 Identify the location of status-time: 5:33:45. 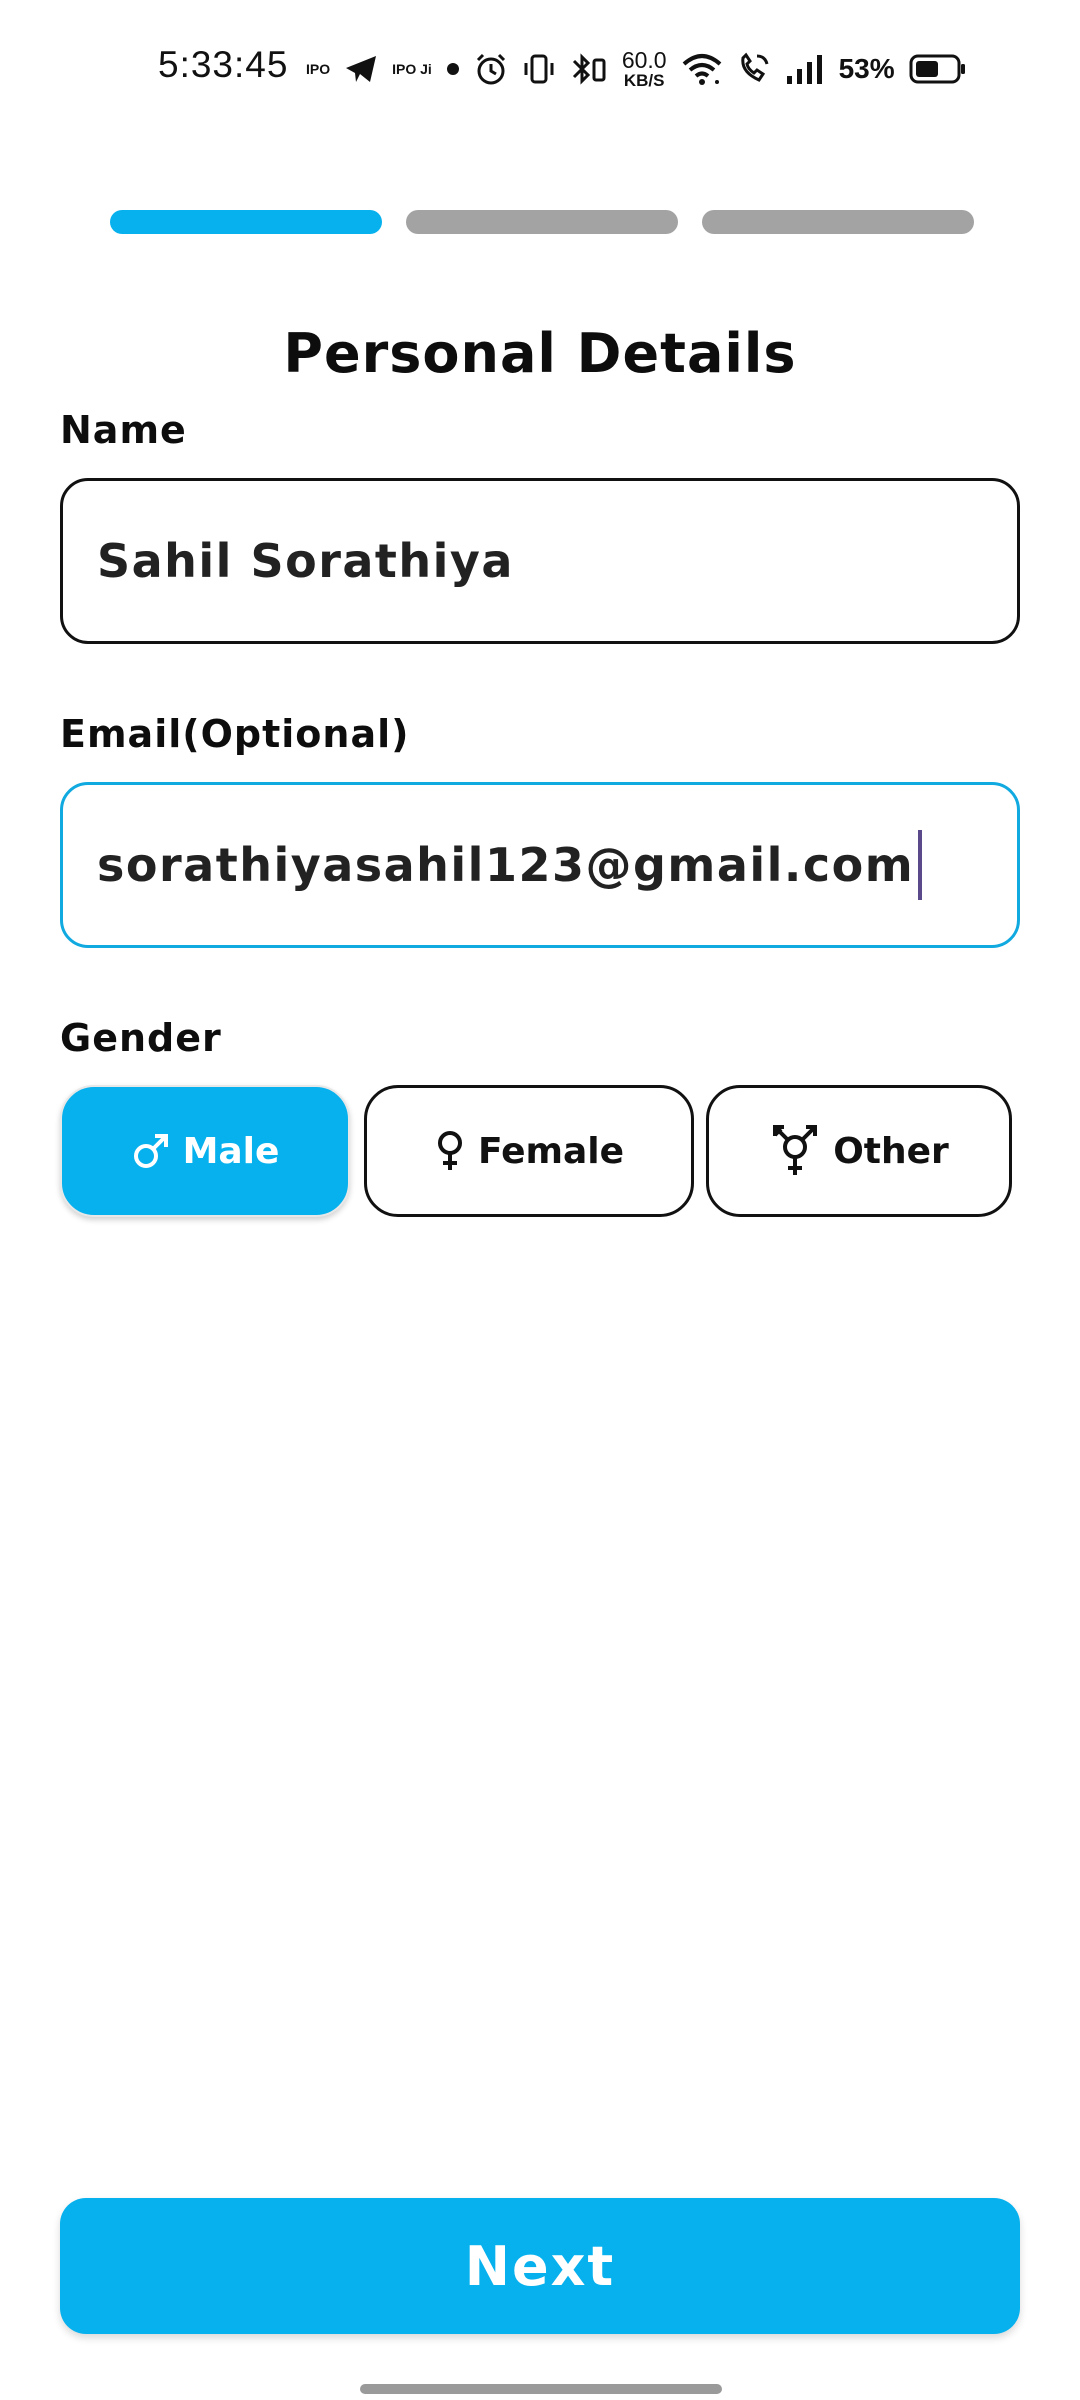
(223, 64).